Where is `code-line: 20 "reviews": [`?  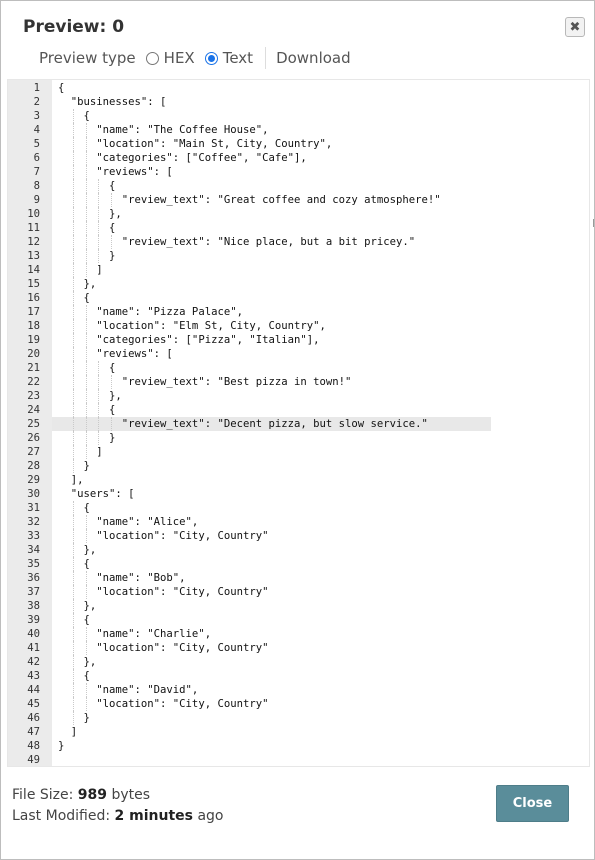
code-line: 20 "reviews": [ is located at coordinates (298, 354).